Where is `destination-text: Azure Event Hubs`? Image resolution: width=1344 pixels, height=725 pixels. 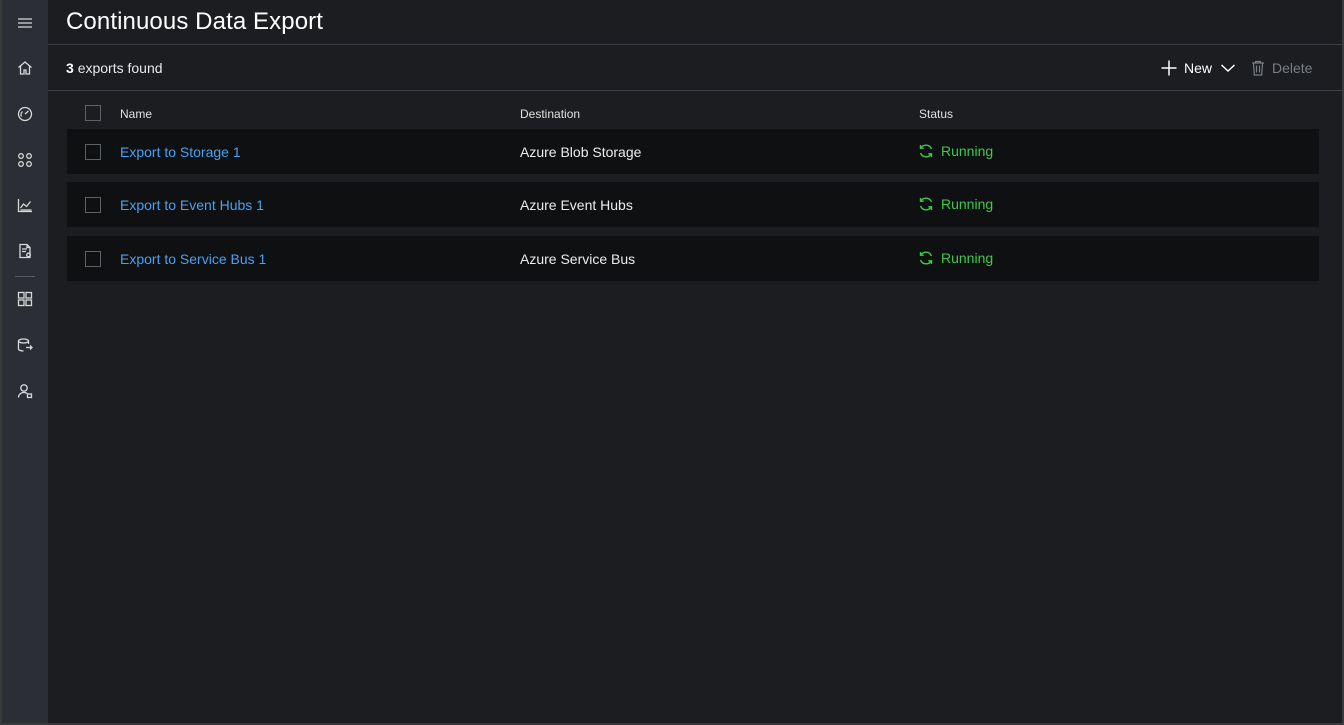
destination-text: Azure Event Hubs is located at coordinates (576, 205).